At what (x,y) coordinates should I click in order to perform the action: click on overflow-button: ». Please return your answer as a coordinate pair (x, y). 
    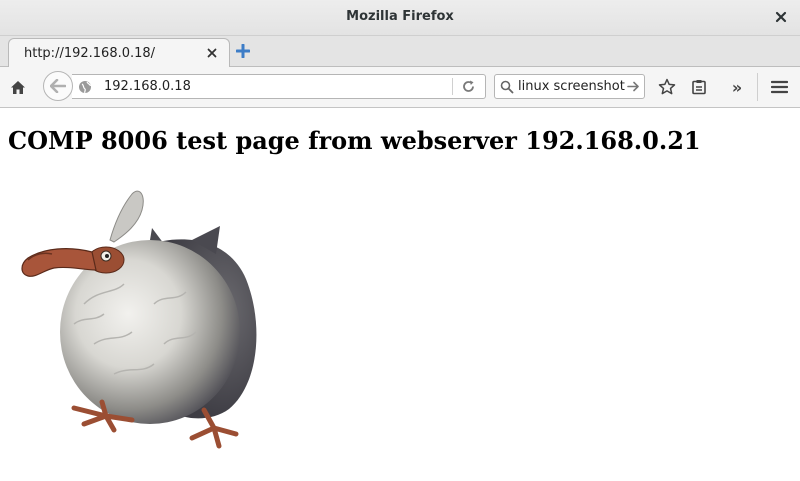
    Looking at the image, I should click on (737, 87).